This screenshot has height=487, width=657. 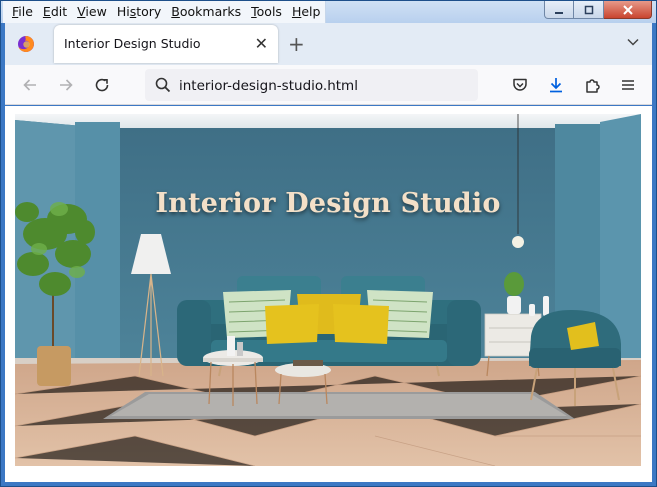 I want to click on firefox-icon, so click(x=26, y=44).